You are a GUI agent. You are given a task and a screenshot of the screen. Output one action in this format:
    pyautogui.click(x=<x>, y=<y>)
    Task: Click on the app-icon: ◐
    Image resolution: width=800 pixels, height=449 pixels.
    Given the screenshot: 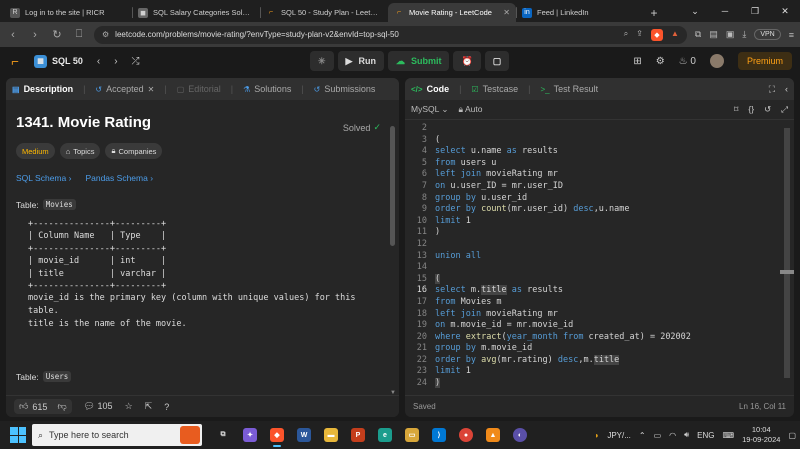 What is the action you would take?
    pyautogui.click(x=520, y=435)
    